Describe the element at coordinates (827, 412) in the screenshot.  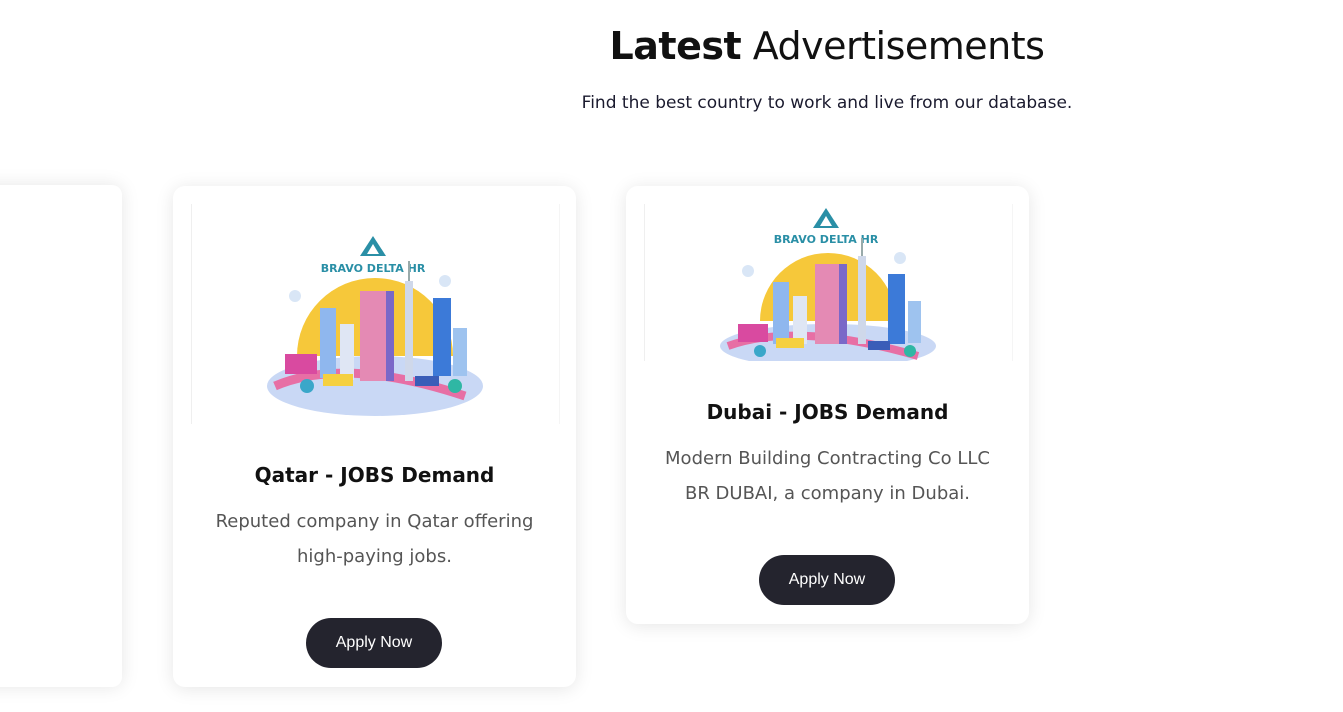
I see `ad-title: Dubai - JOBS Demand` at that location.